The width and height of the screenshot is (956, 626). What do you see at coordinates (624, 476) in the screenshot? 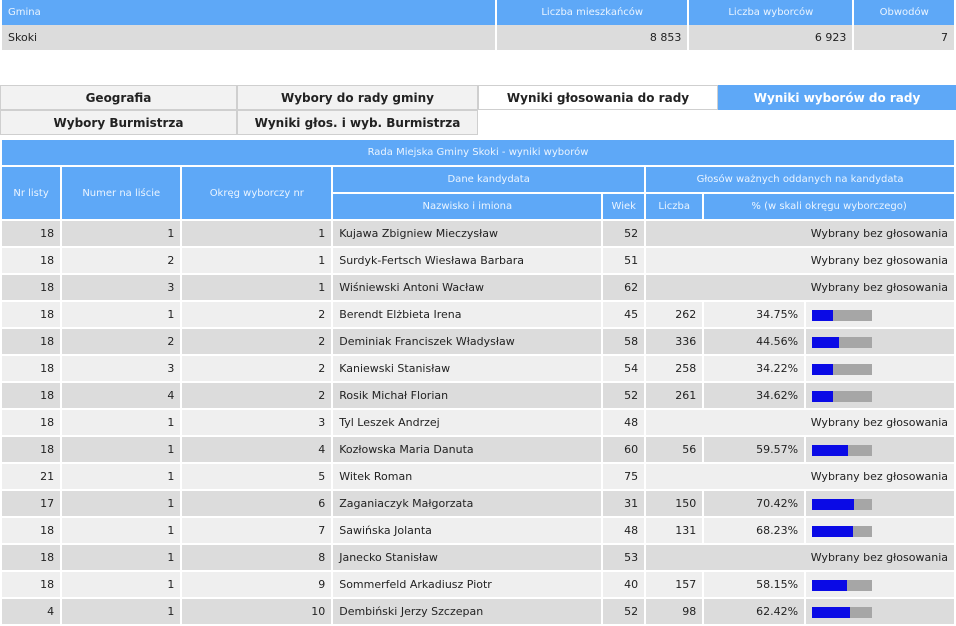
I see `cell-wiek: 75` at bounding box center [624, 476].